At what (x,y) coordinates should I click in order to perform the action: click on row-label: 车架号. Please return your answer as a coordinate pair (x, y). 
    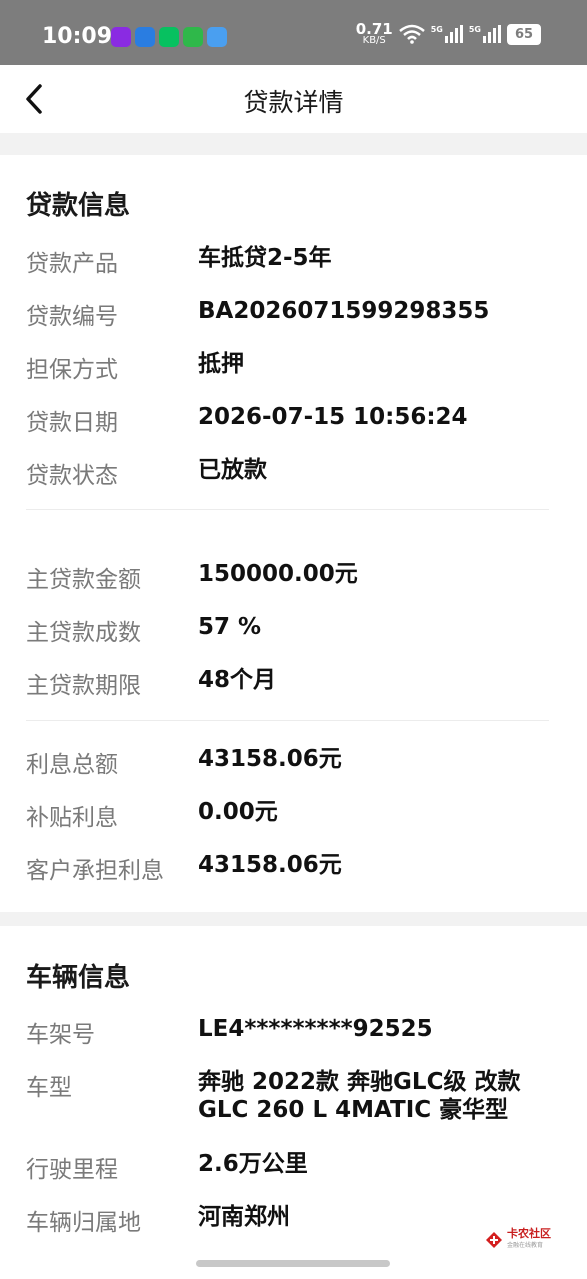
    Looking at the image, I should click on (60, 1035).